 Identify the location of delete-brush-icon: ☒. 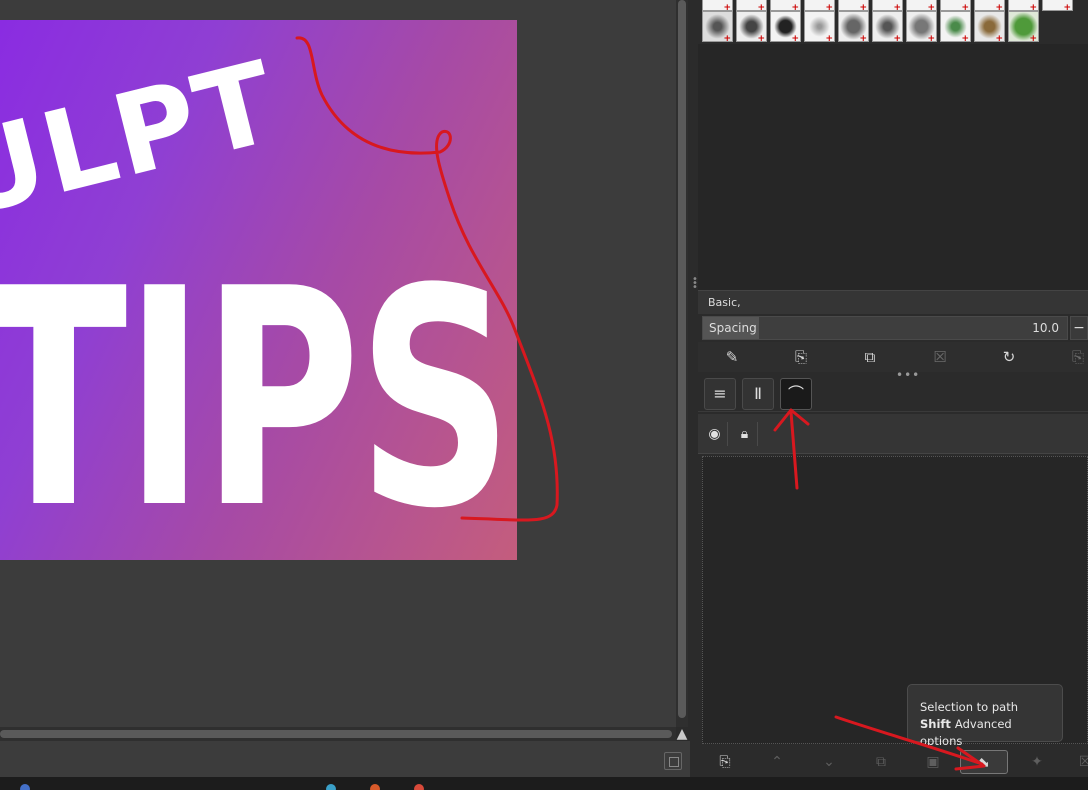
(940, 357).